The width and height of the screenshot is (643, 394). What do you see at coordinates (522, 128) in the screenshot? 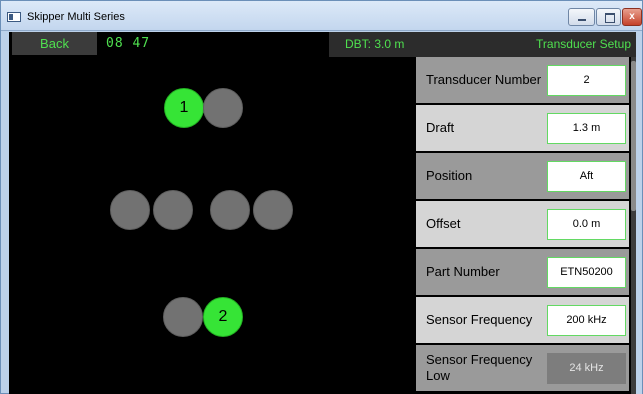
I see `setting-row-draft: Draft 1.3 m` at bounding box center [522, 128].